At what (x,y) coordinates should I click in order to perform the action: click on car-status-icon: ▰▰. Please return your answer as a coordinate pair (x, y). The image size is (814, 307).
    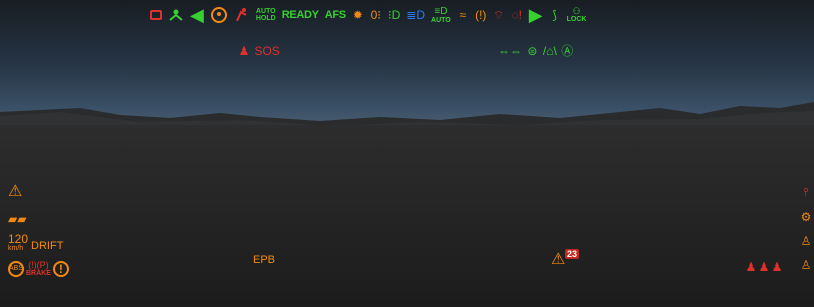
    Looking at the image, I should click on (17, 219).